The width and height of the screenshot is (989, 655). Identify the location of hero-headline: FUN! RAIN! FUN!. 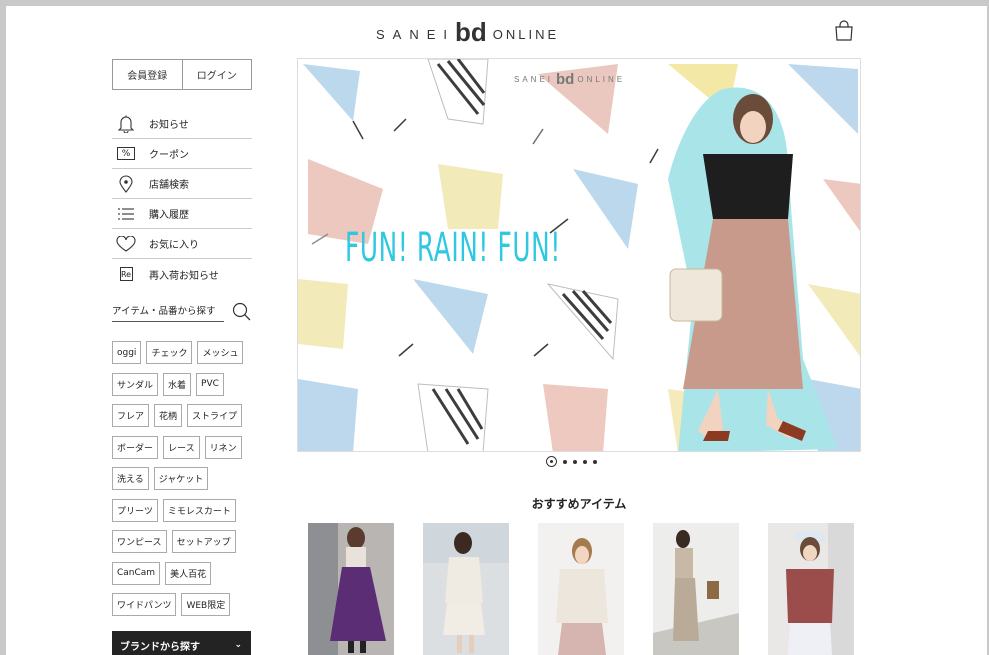
(453, 248).